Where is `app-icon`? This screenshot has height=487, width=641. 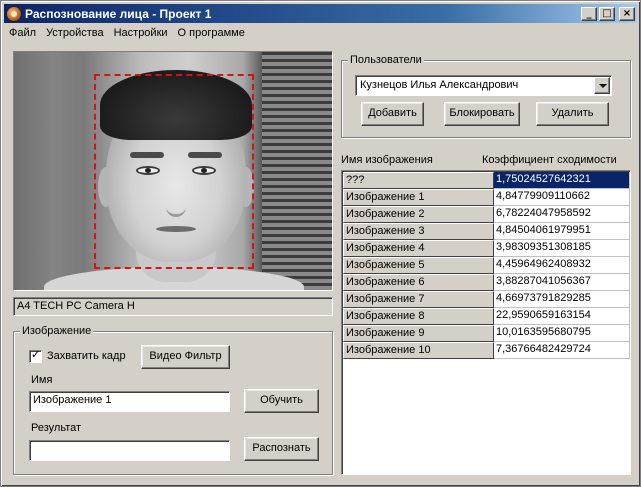
app-icon is located at coordinates (14, 13).